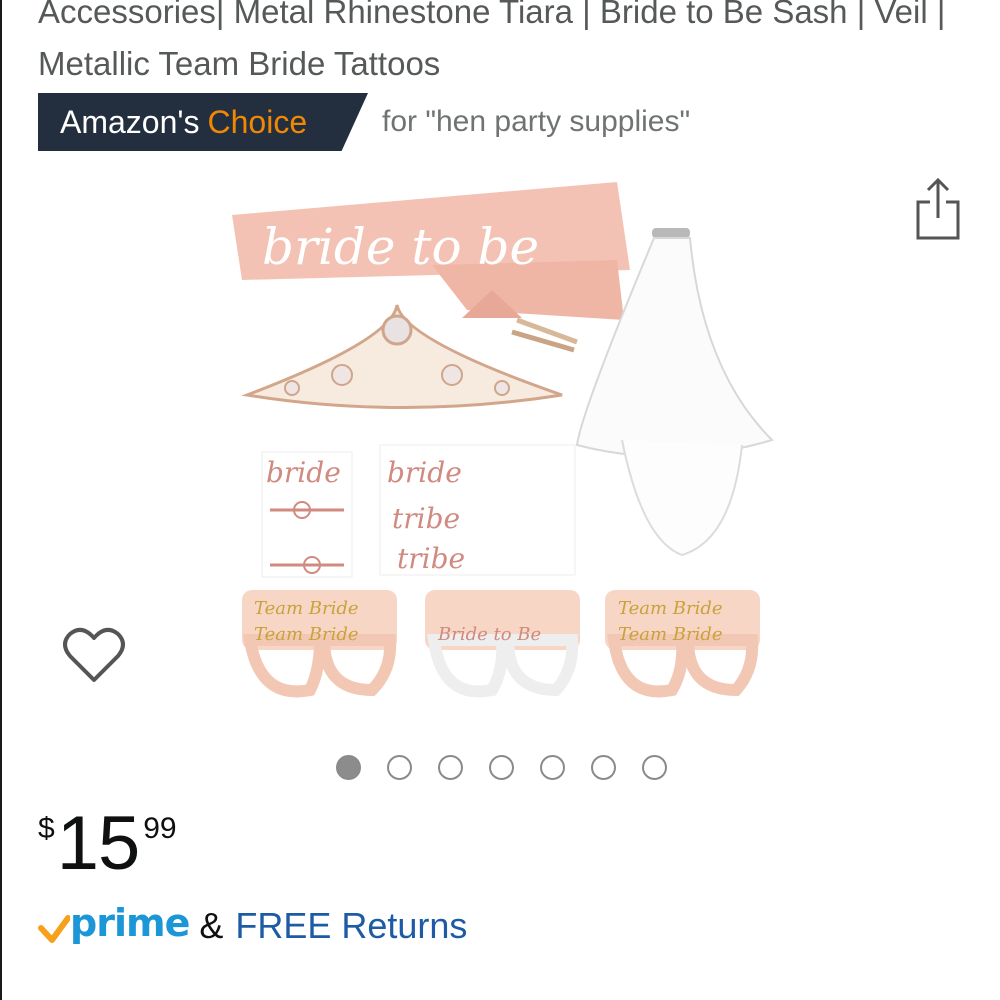  I want to click on glasses-text-5: Team Bride, so click(670, 634).